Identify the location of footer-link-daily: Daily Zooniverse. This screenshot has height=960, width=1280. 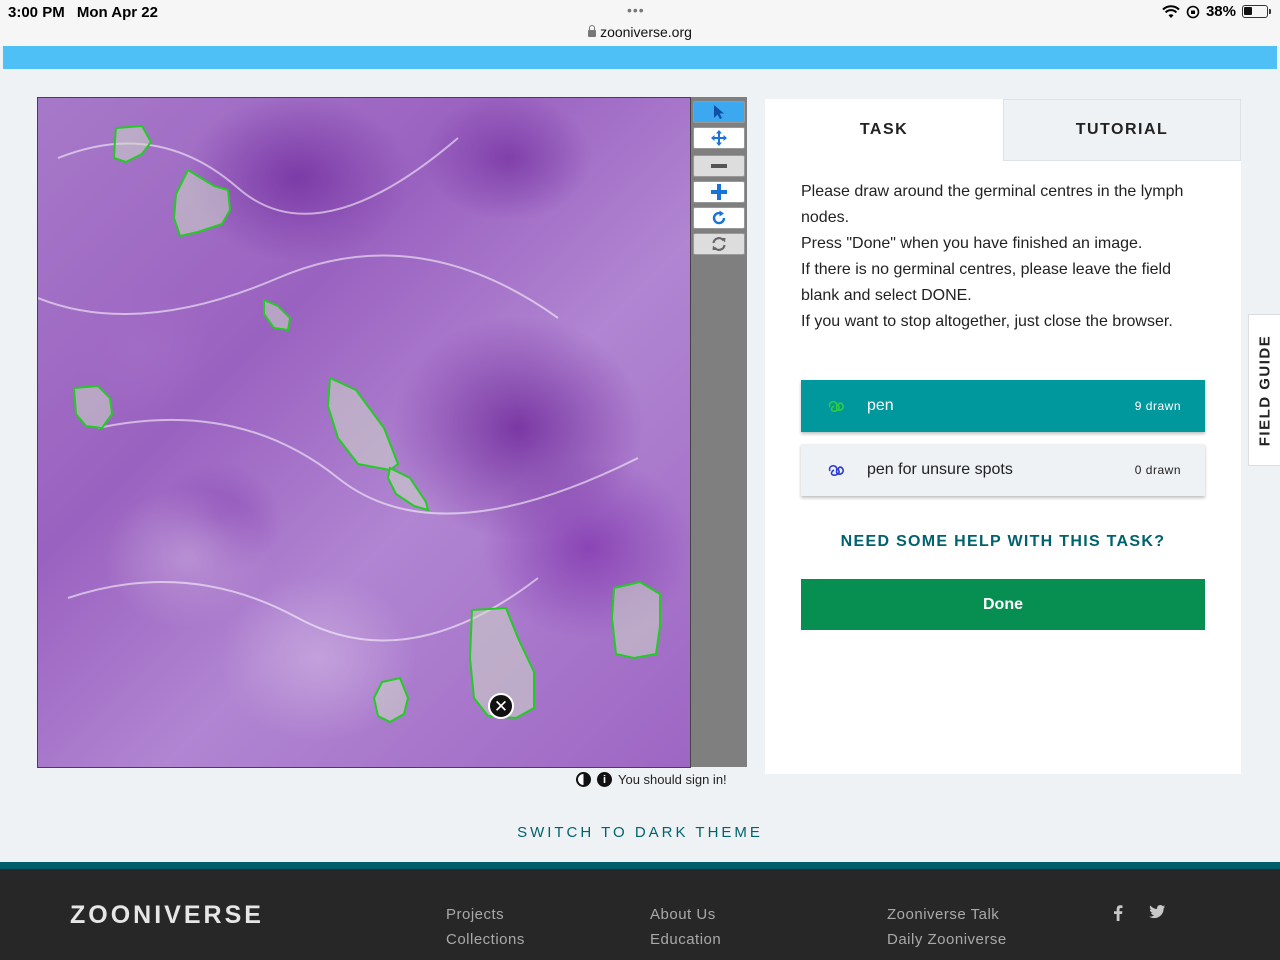
(947, 939).